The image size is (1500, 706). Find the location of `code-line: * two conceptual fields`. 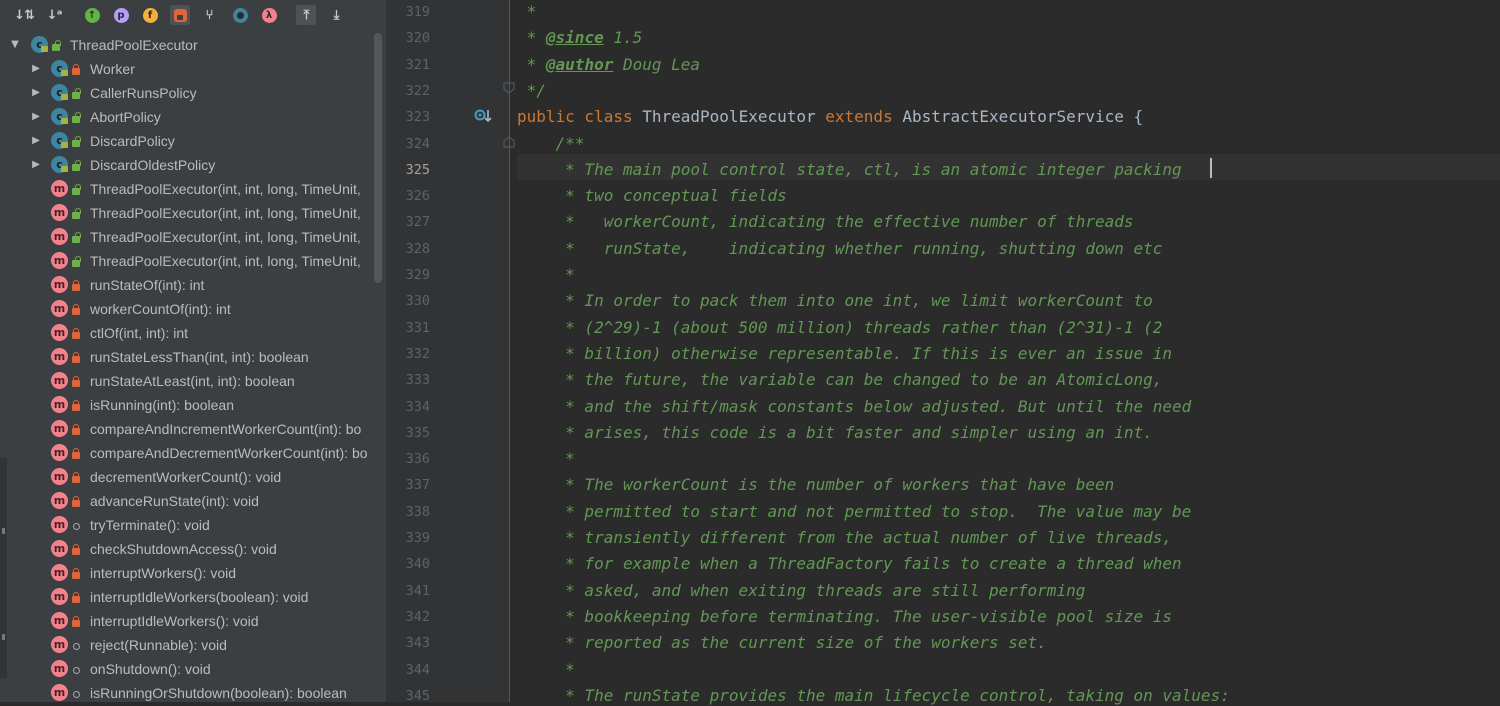

code-line: * two conceptual fields is located at coordinates (652, 196).